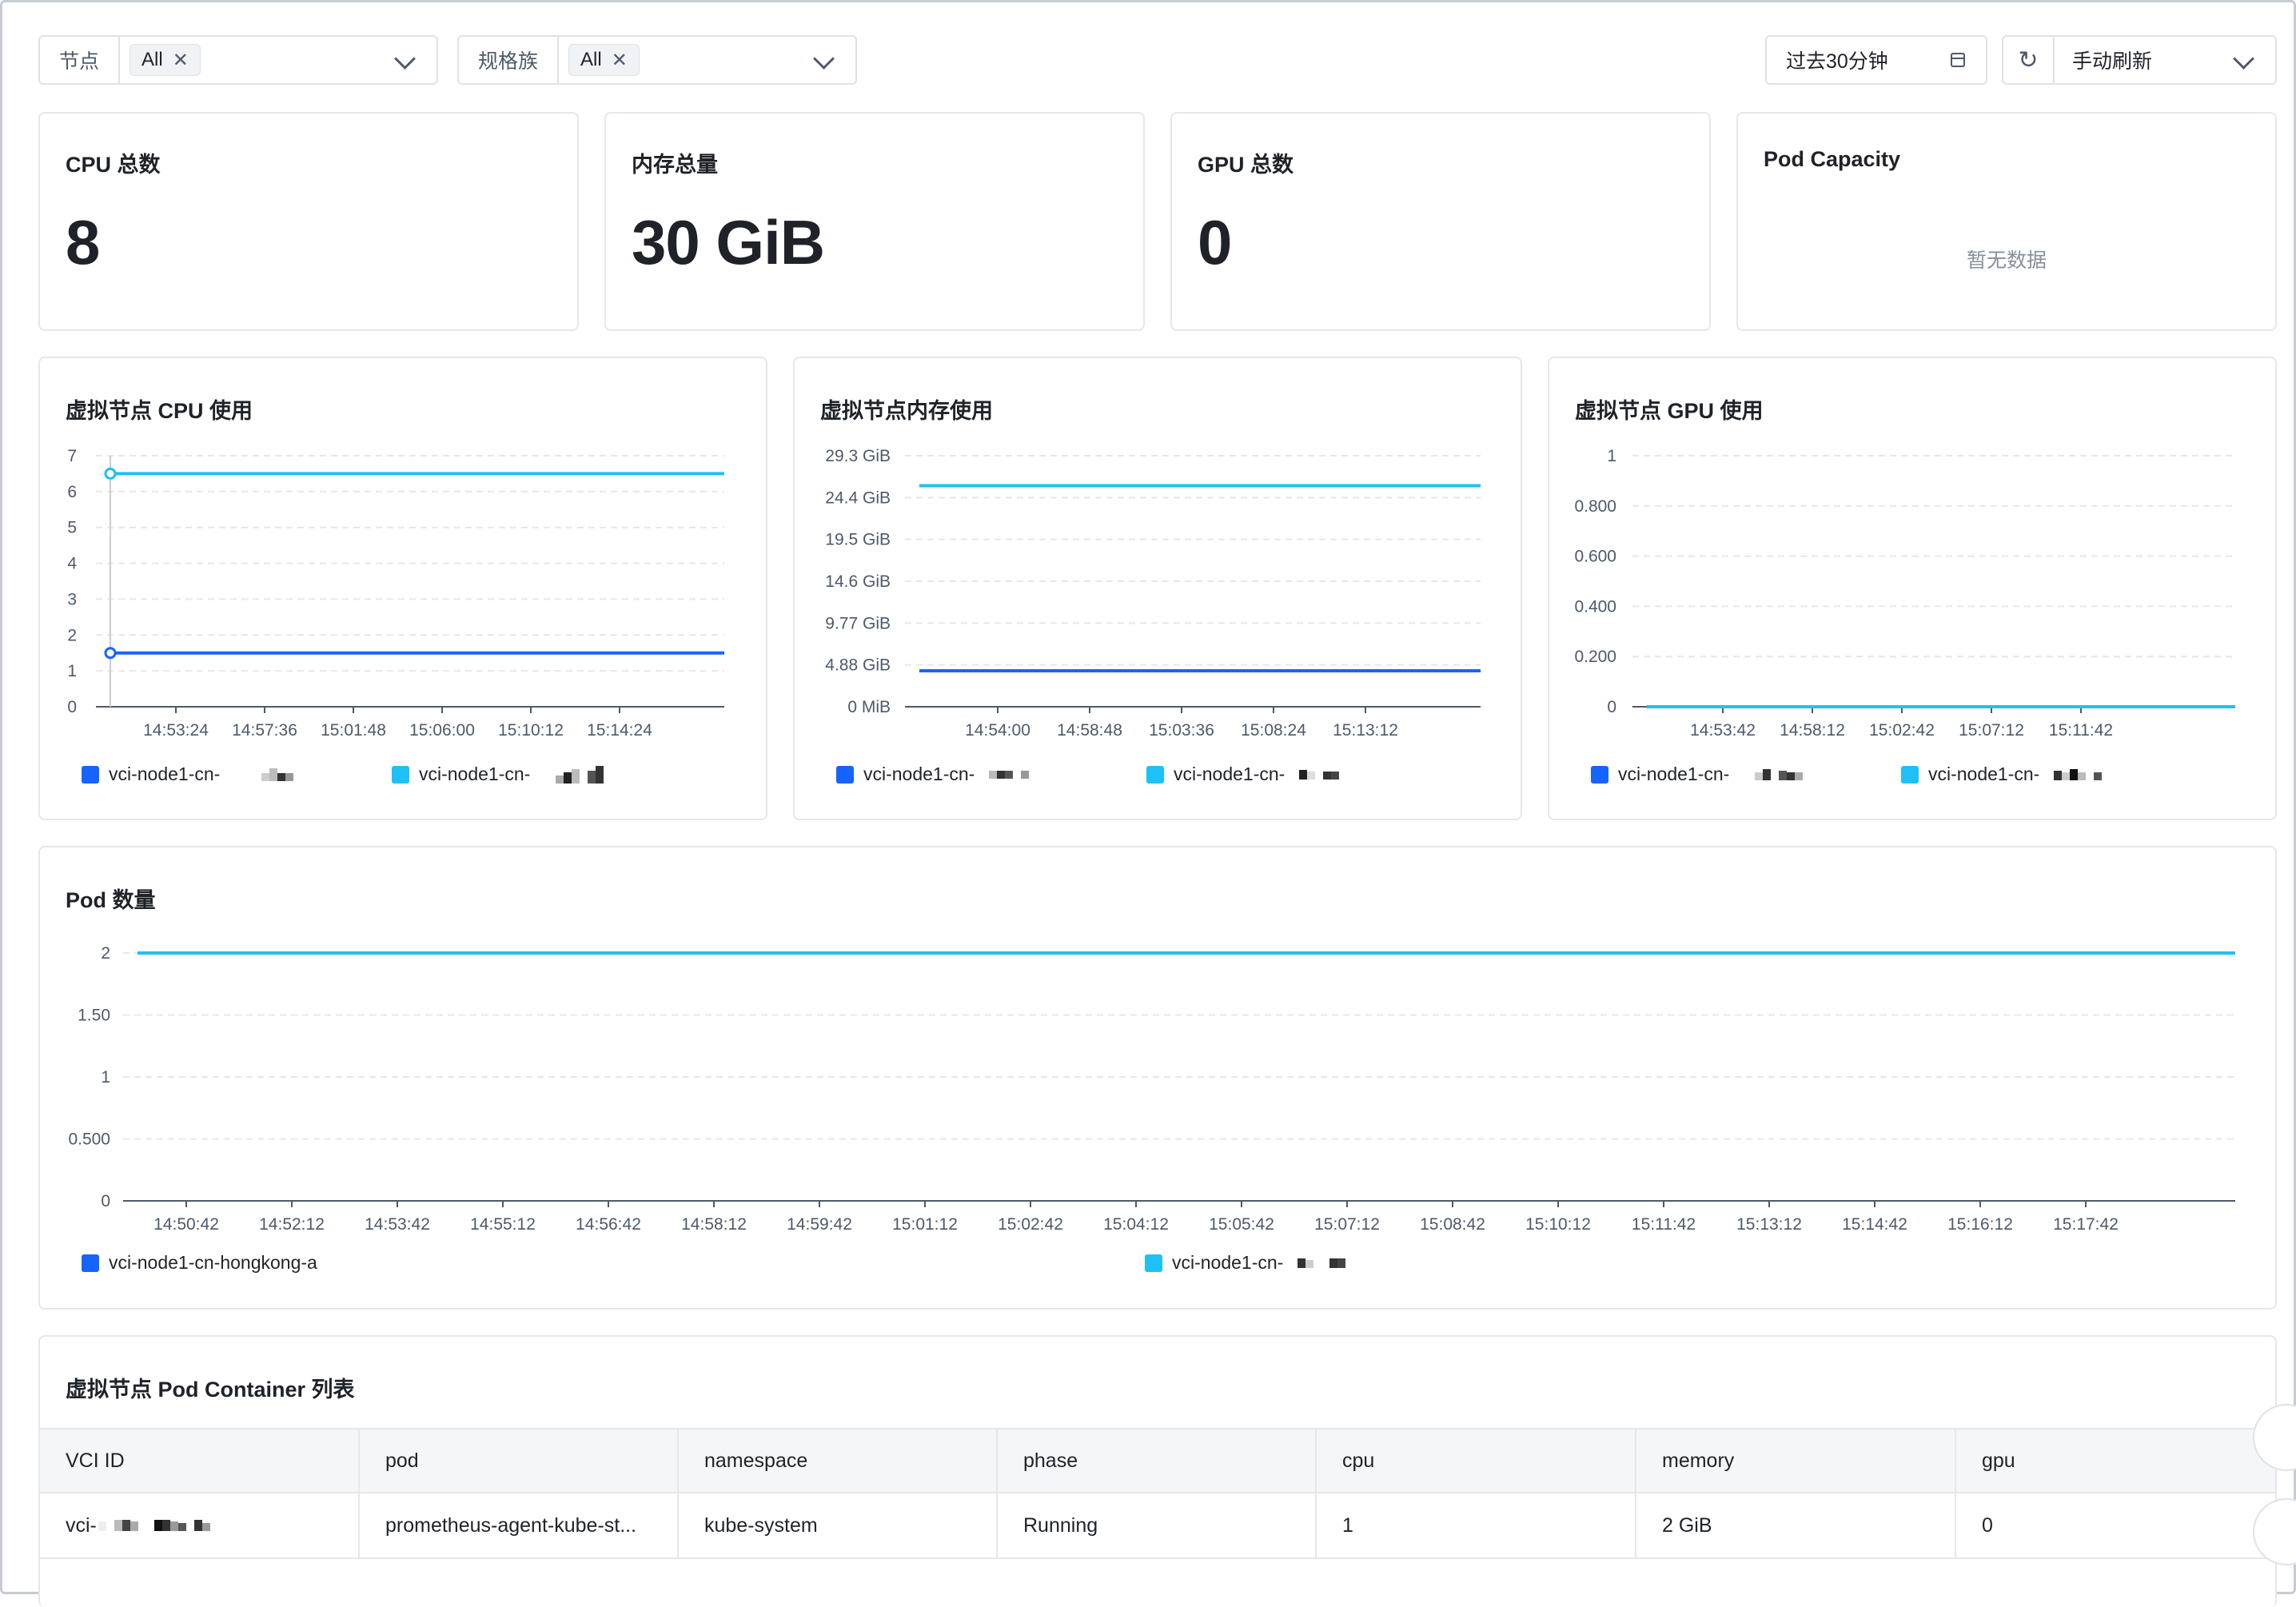 This screenshot has height=1607, width=2296. I want to click on cell-vci-id: vci-, so click(200, 1525).